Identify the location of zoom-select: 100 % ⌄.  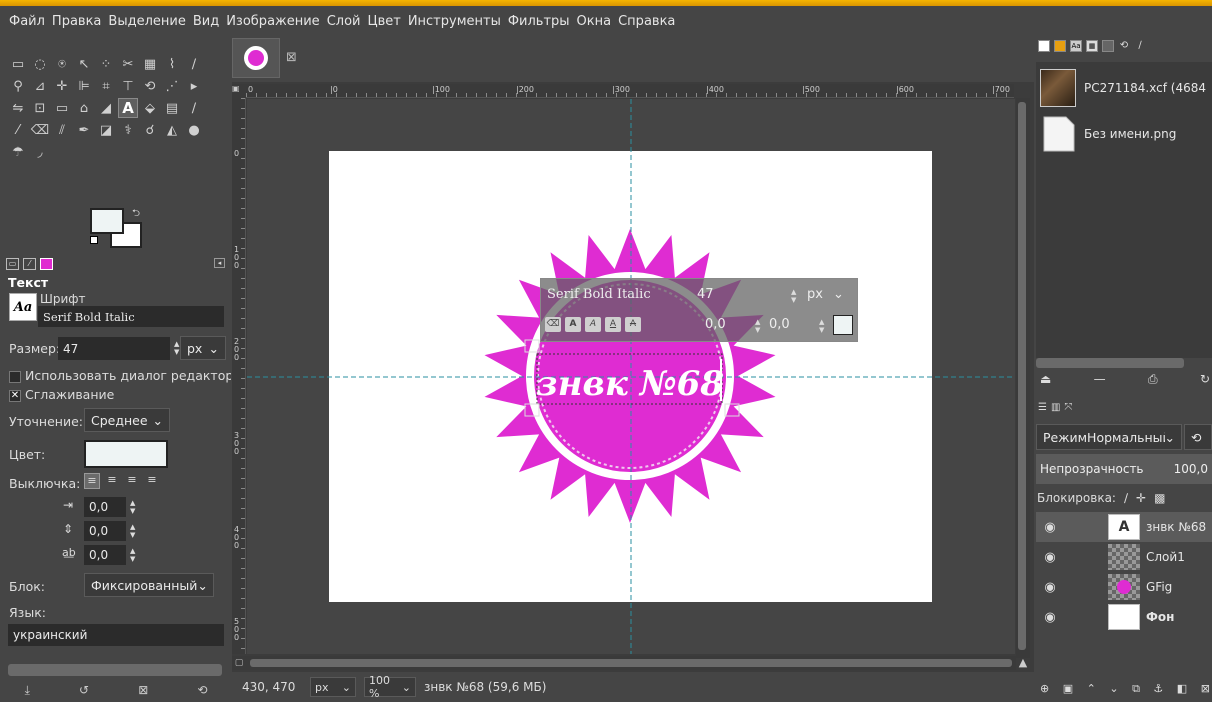
(390, 687).